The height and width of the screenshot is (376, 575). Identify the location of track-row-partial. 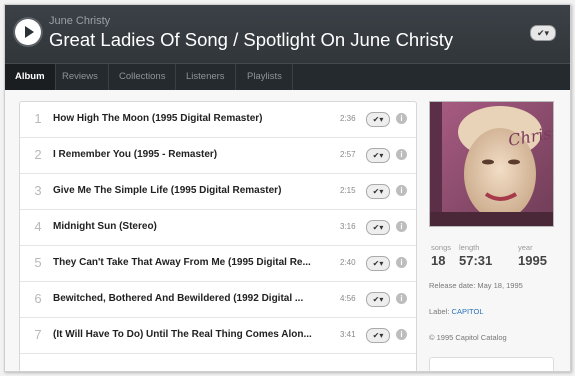
(218, 362).